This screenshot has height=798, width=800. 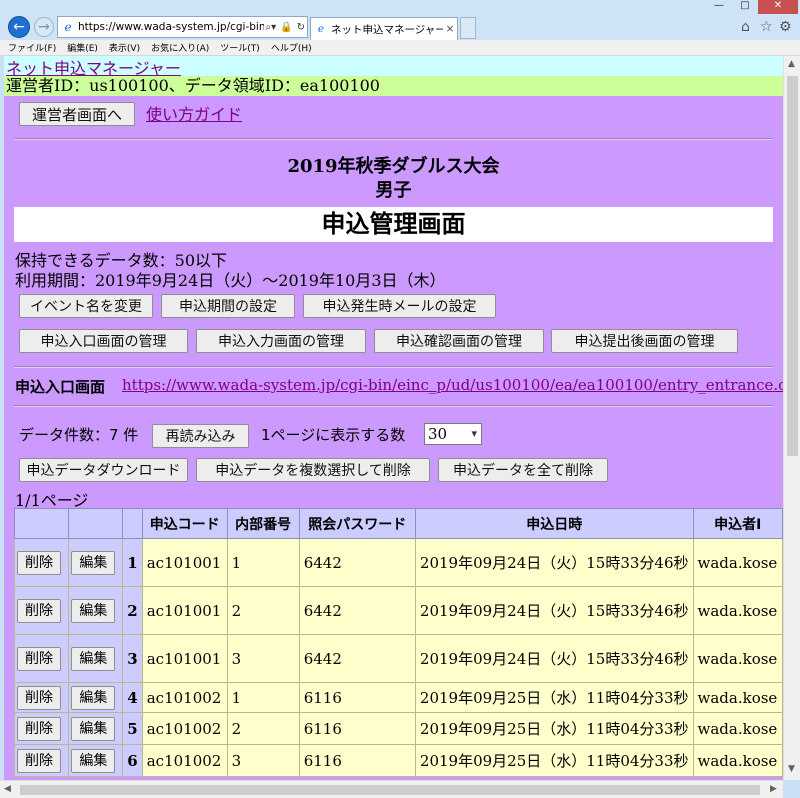 I want to click on entrance-screen-button: 申込入口画面の管理, so click(x=103, y=341).